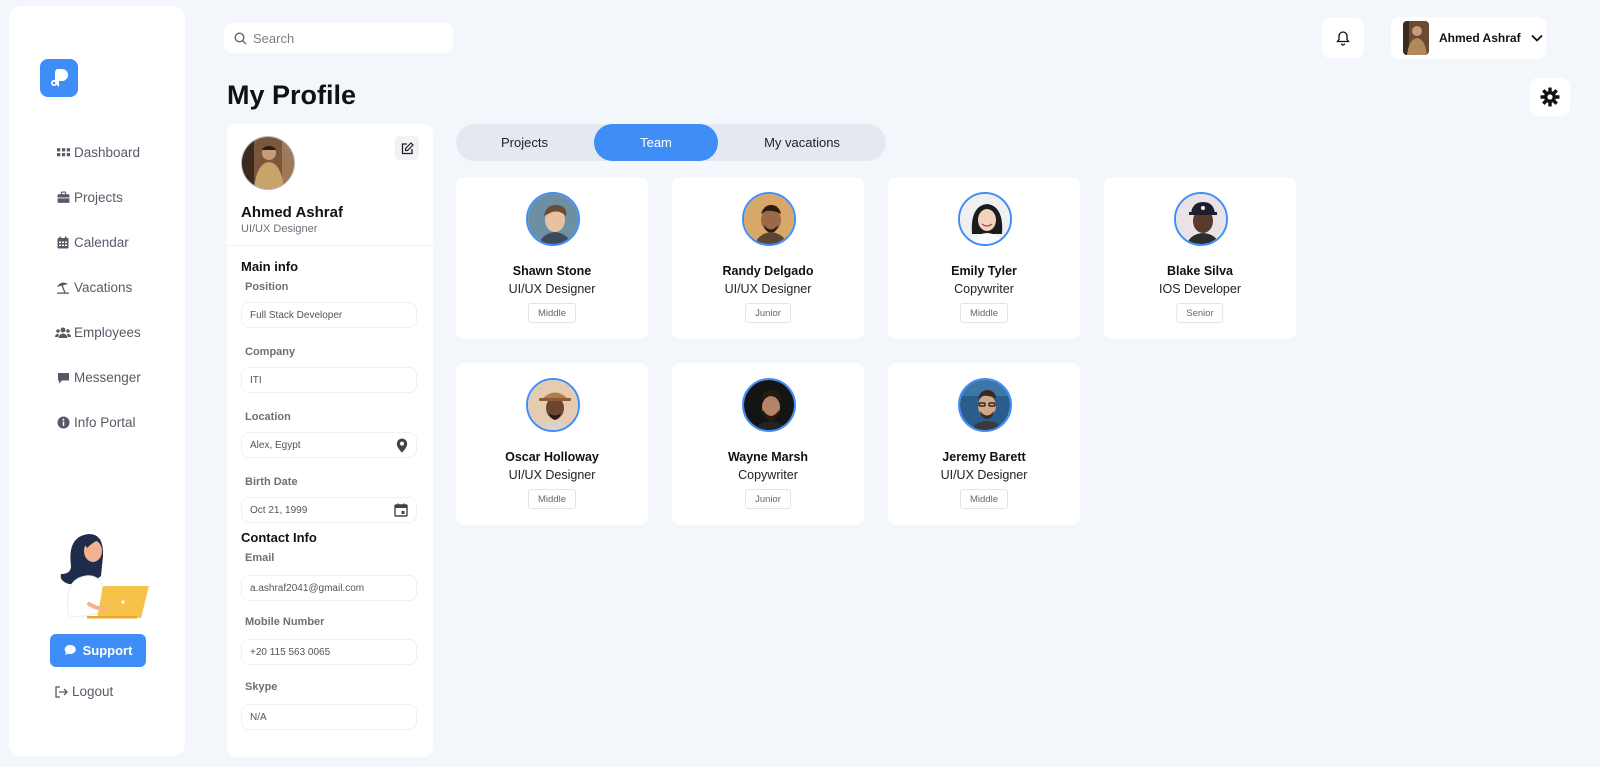  I want to click on search-icon, so click(240, 37).